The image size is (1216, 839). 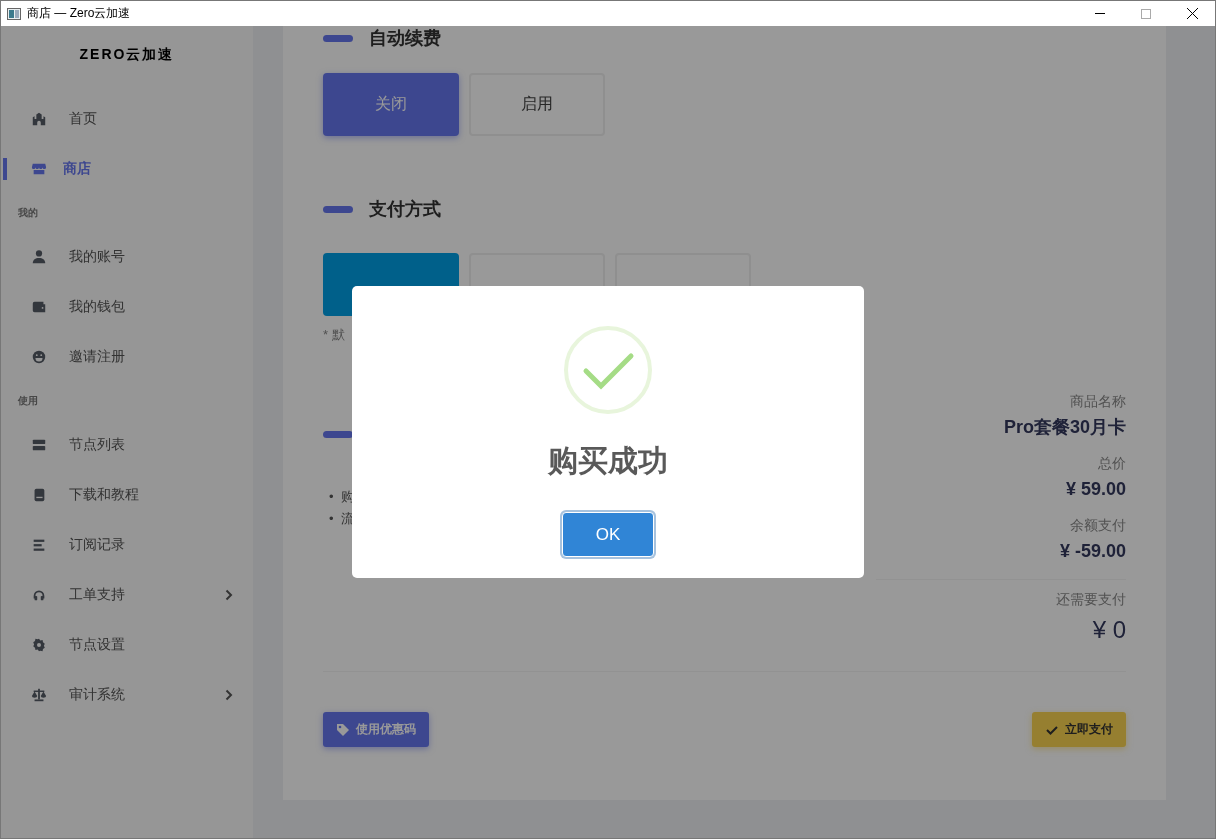 What do you see at coordinates (1064, 427) in the screenshot?
I see `summary-value: Pro套餐30月卡` at bounding box center [1064, 427].